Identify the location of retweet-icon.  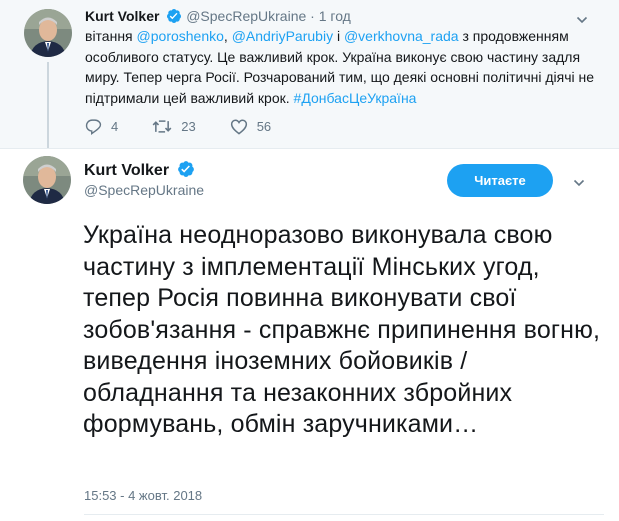
(162, 126).